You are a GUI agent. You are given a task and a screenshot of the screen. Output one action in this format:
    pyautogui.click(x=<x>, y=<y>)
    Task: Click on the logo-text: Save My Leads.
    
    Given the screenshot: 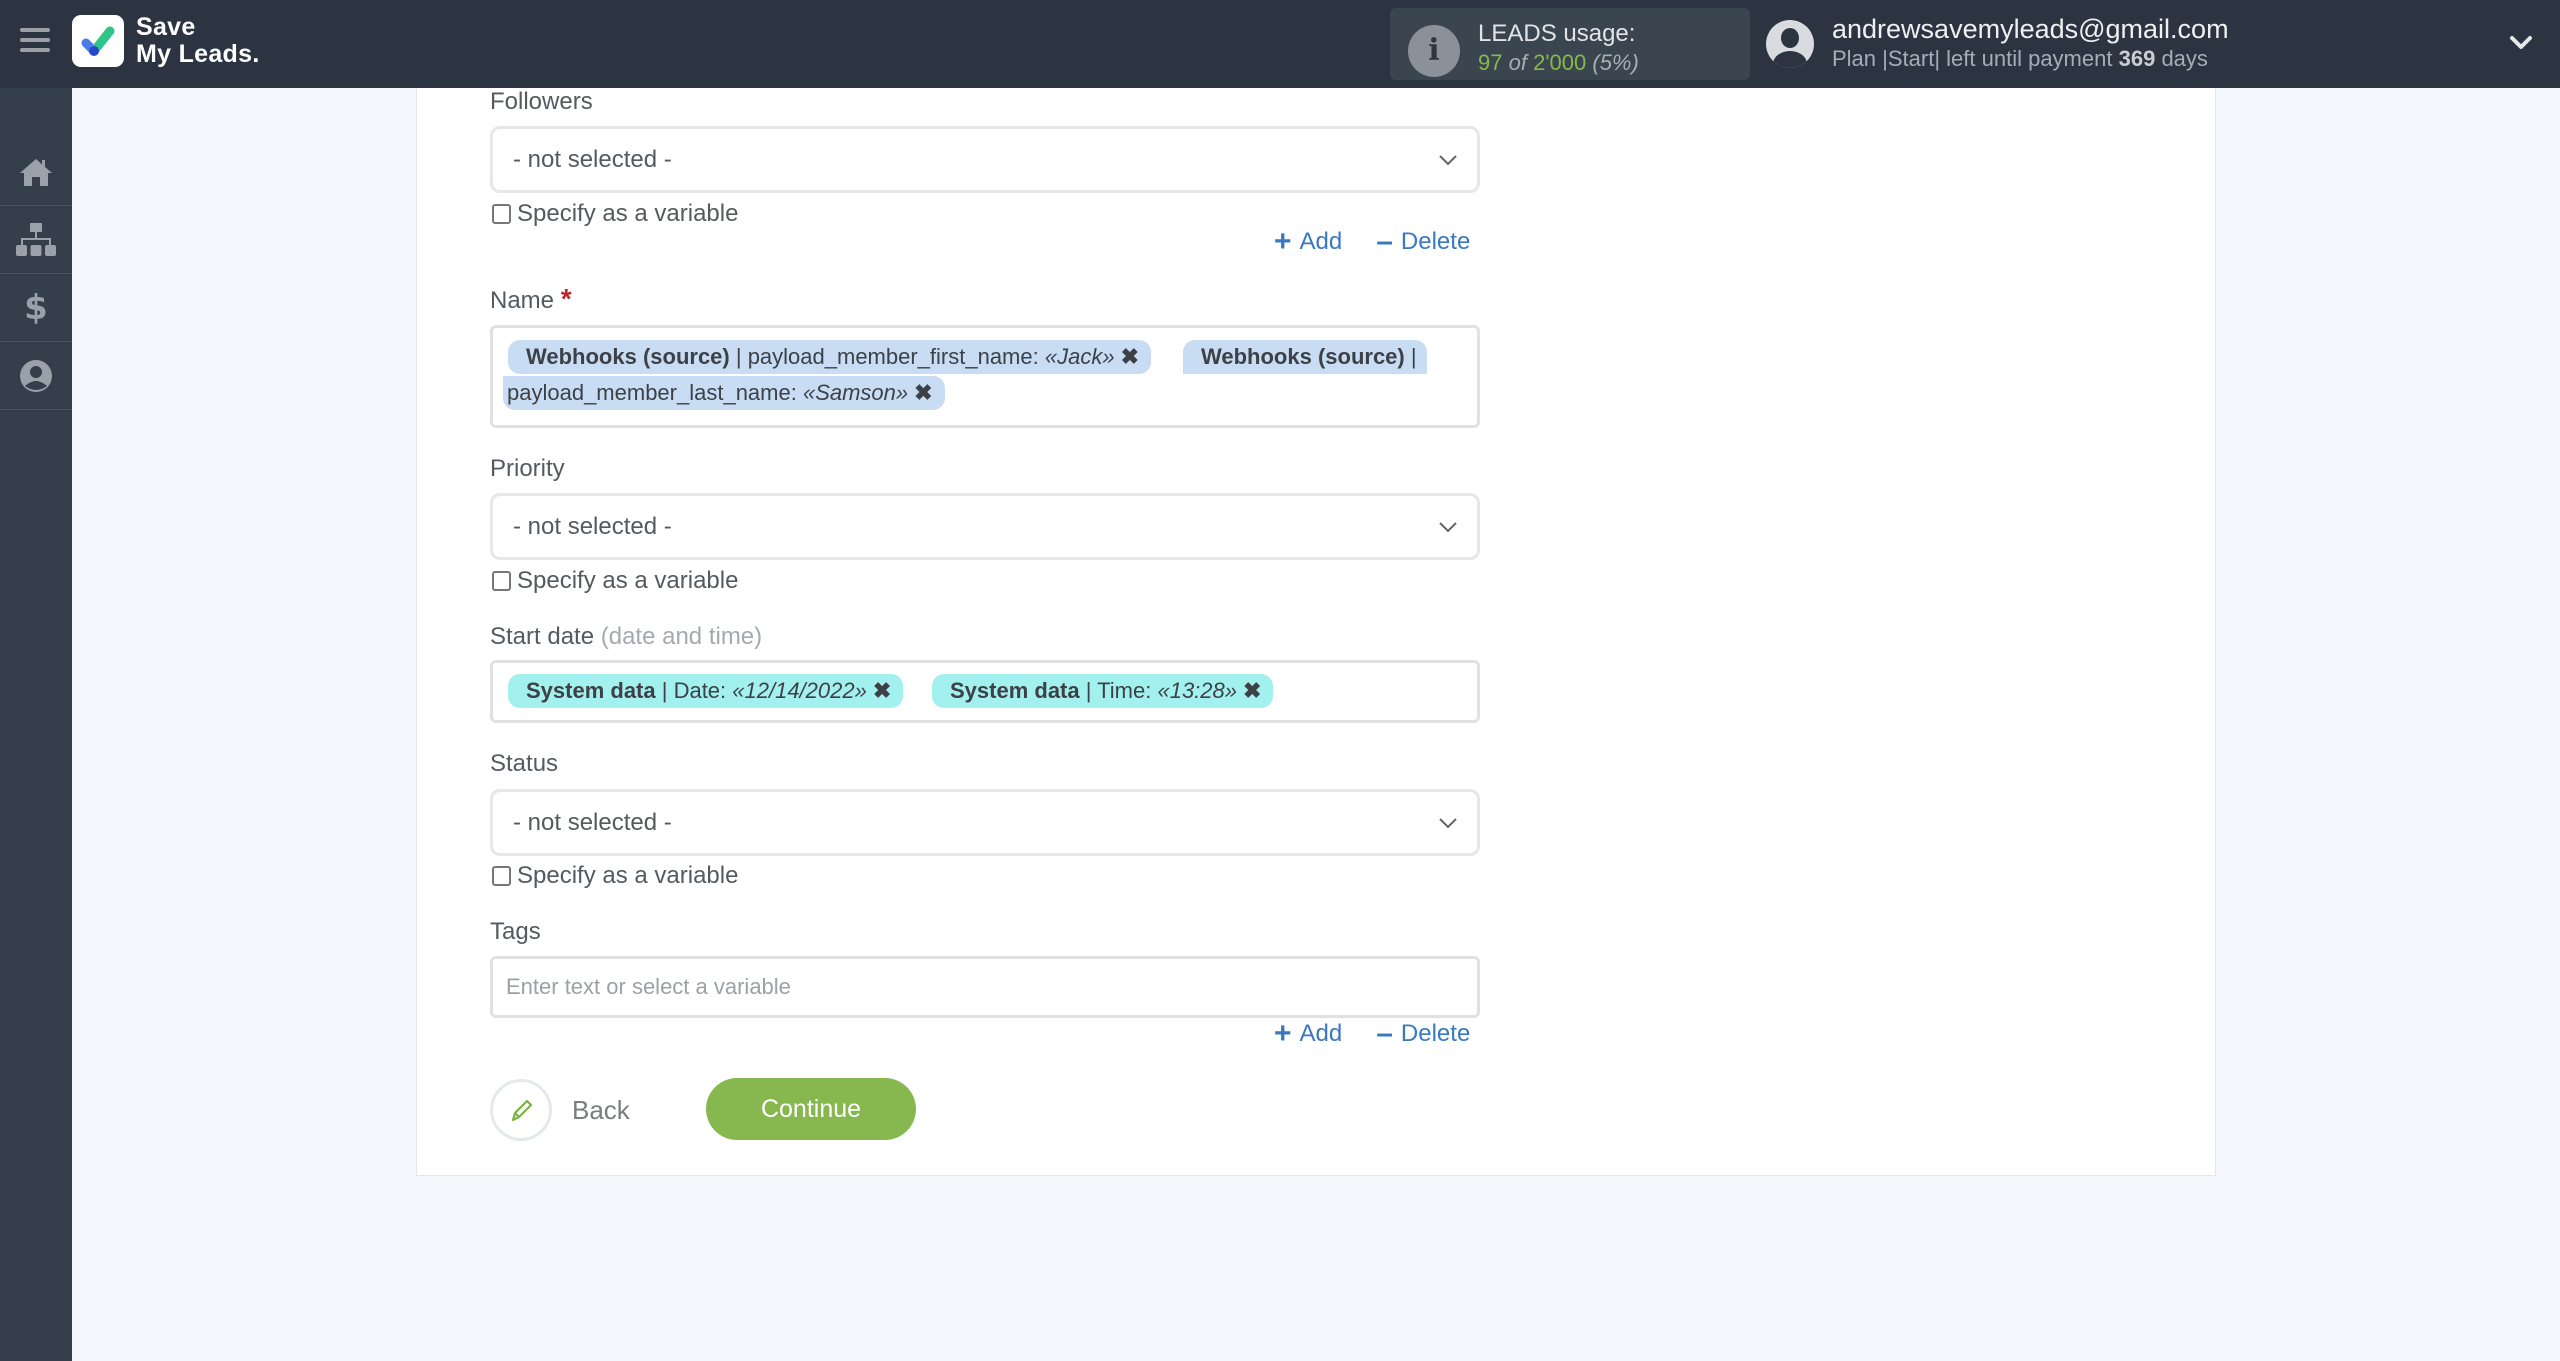 What is the action you would take?
    pyautogui.click(x=198, y=41)
    